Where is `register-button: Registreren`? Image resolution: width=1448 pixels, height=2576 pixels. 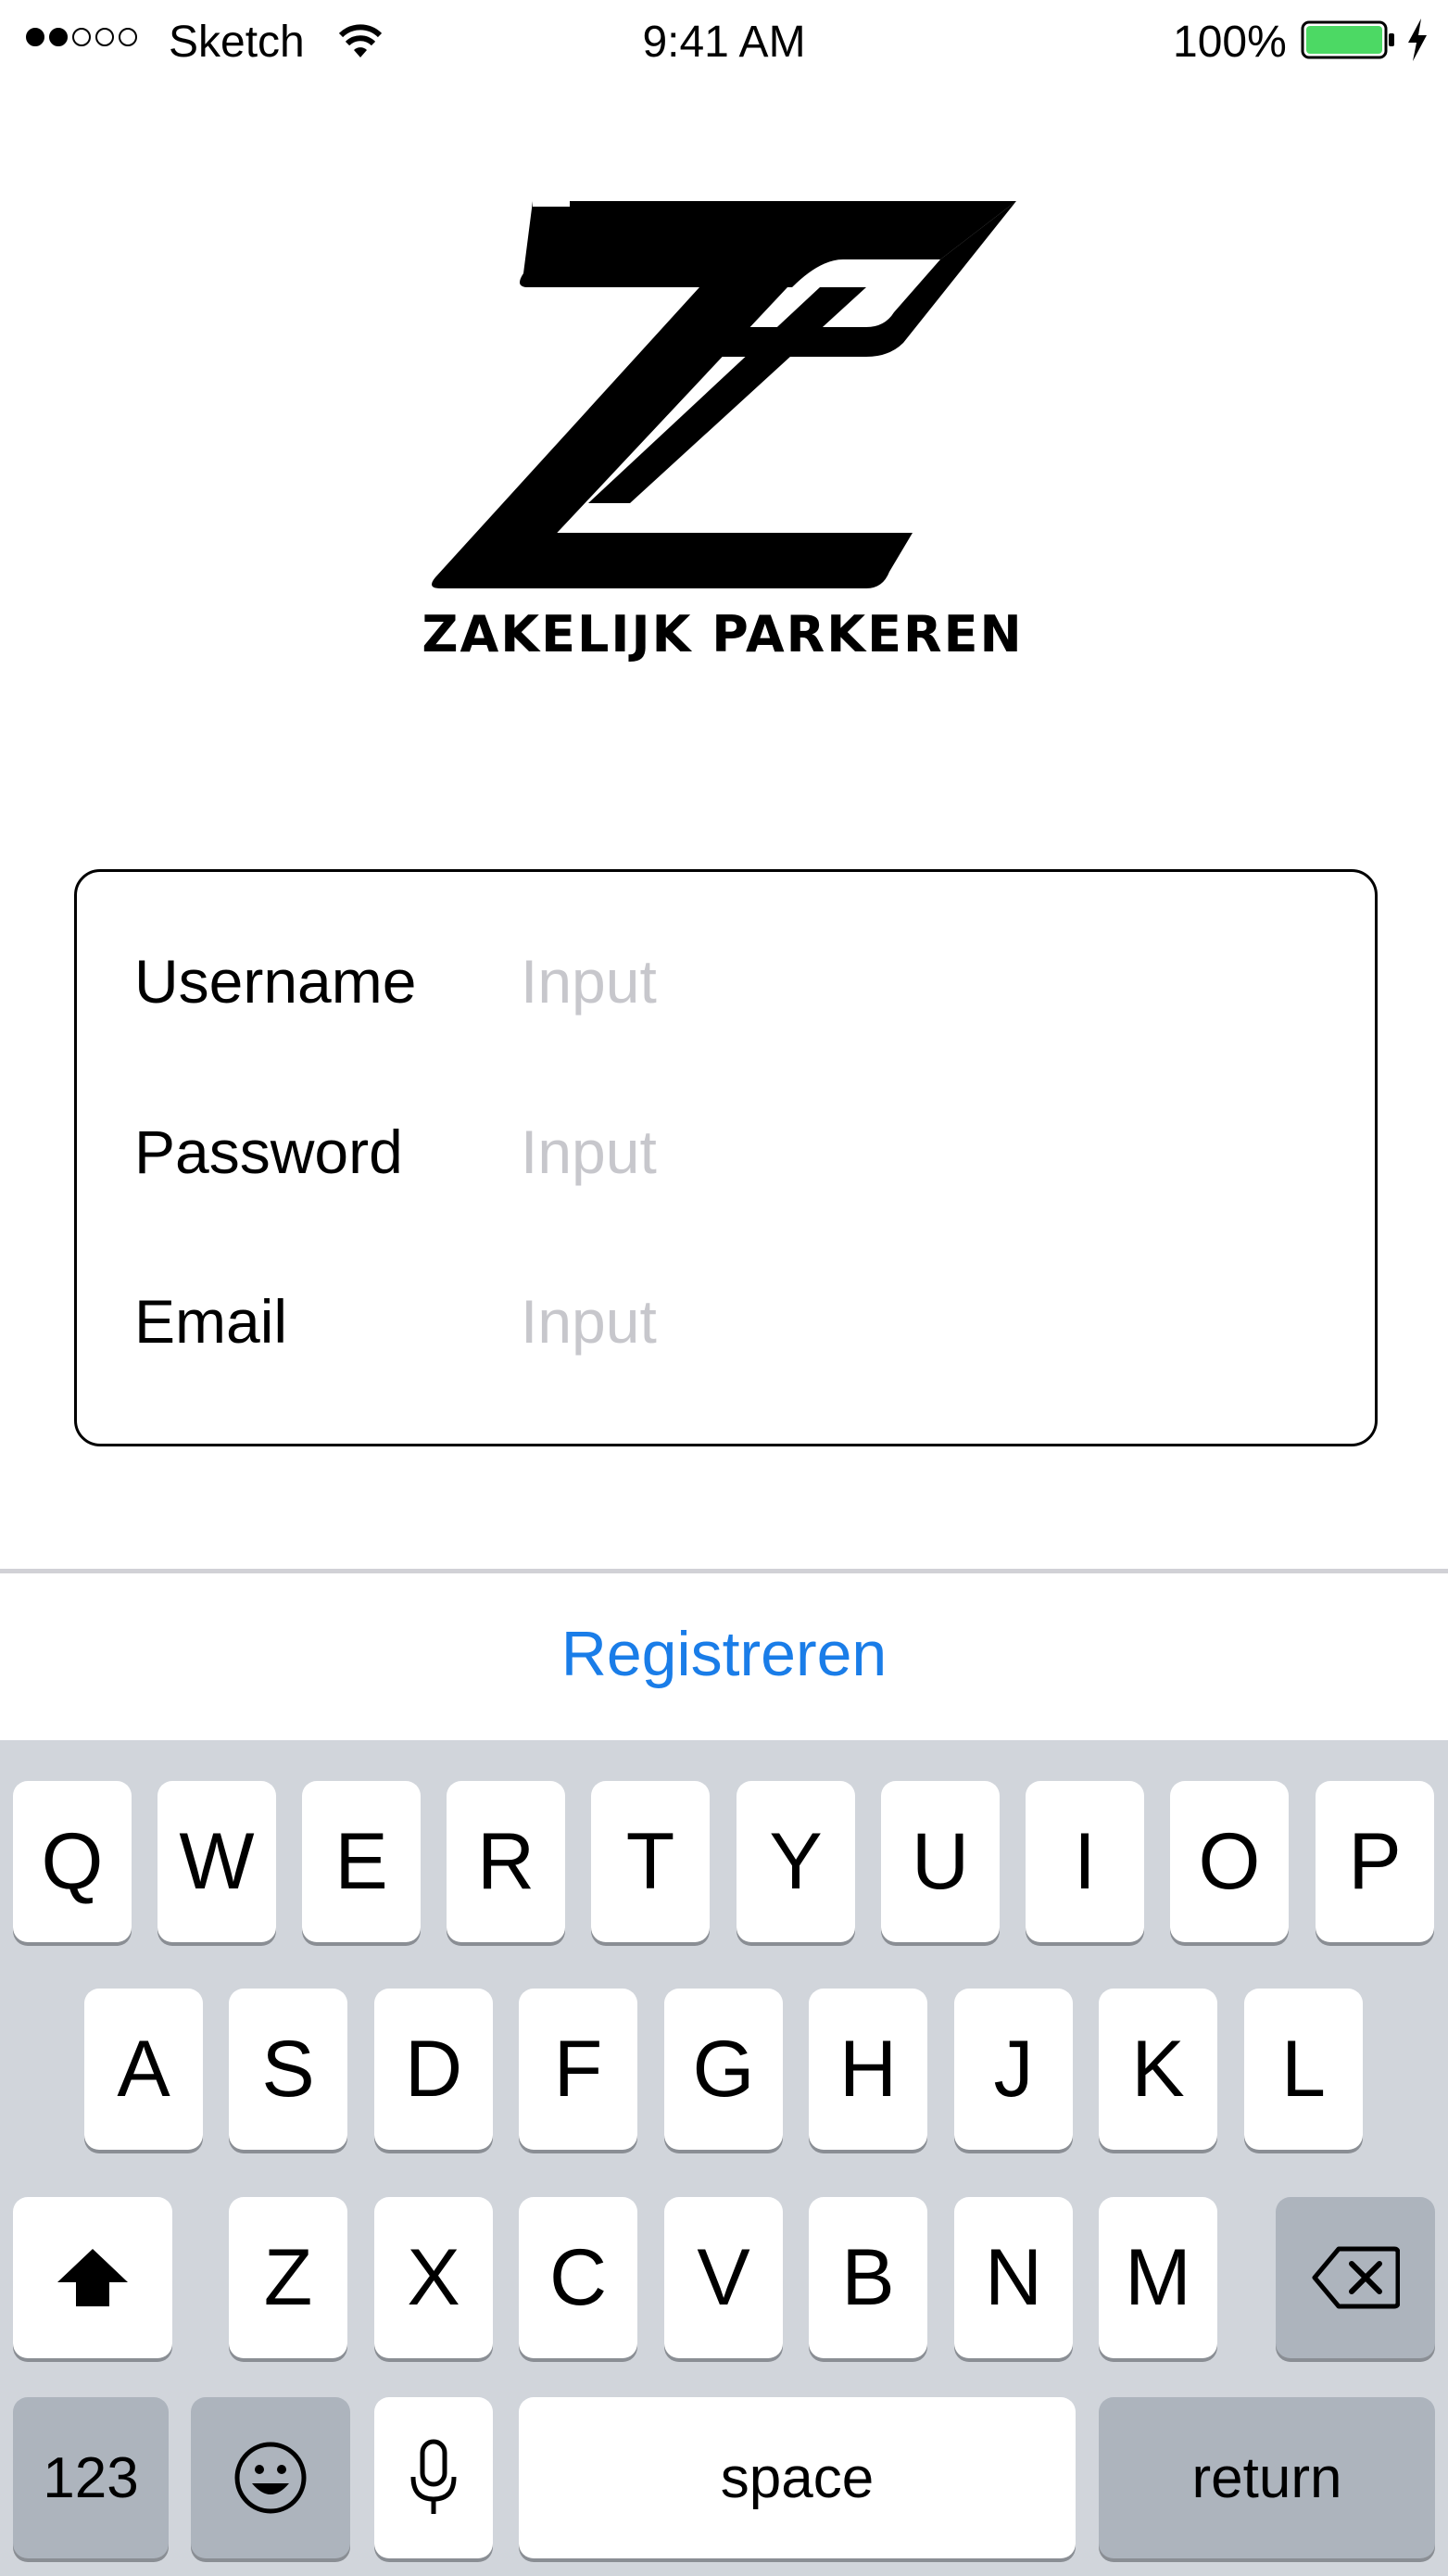 register-button: Registreren is located at coordinates (724, 1654).